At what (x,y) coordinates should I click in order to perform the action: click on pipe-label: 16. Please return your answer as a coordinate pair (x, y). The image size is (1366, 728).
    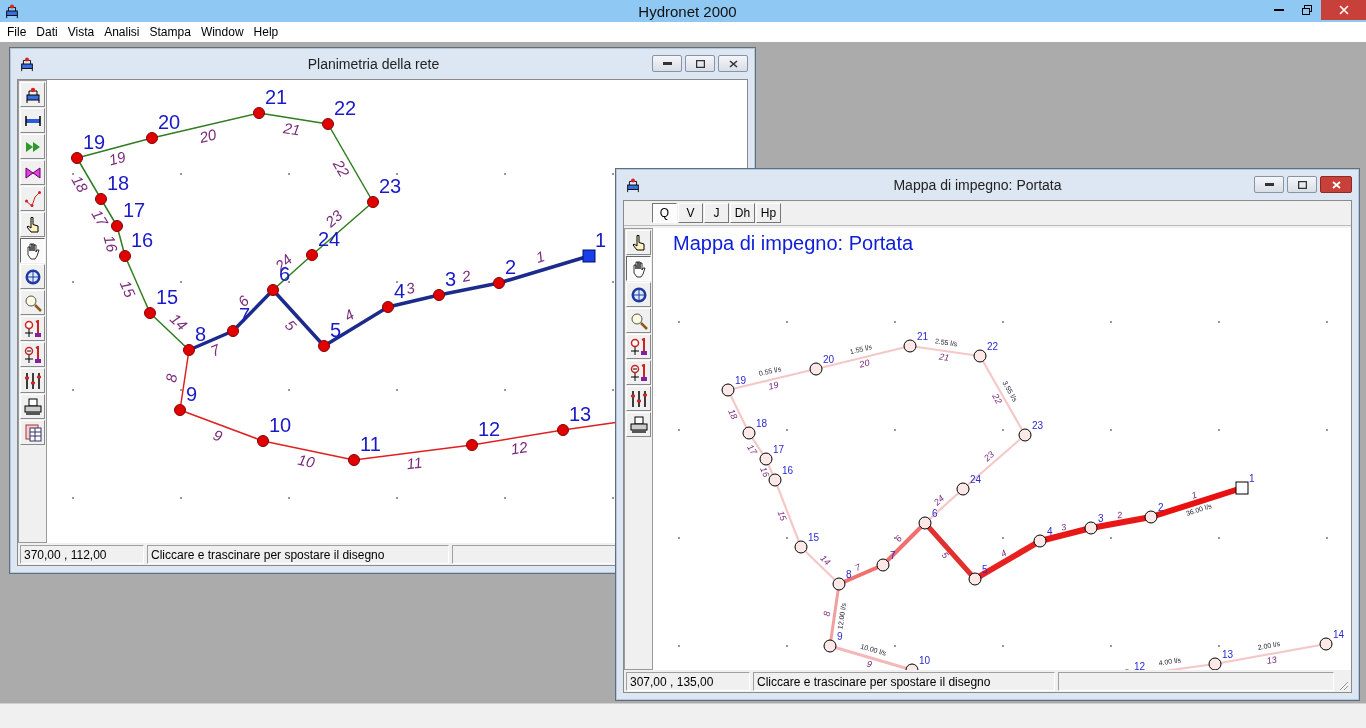
    Looking at the image, I should click on (765, 472).